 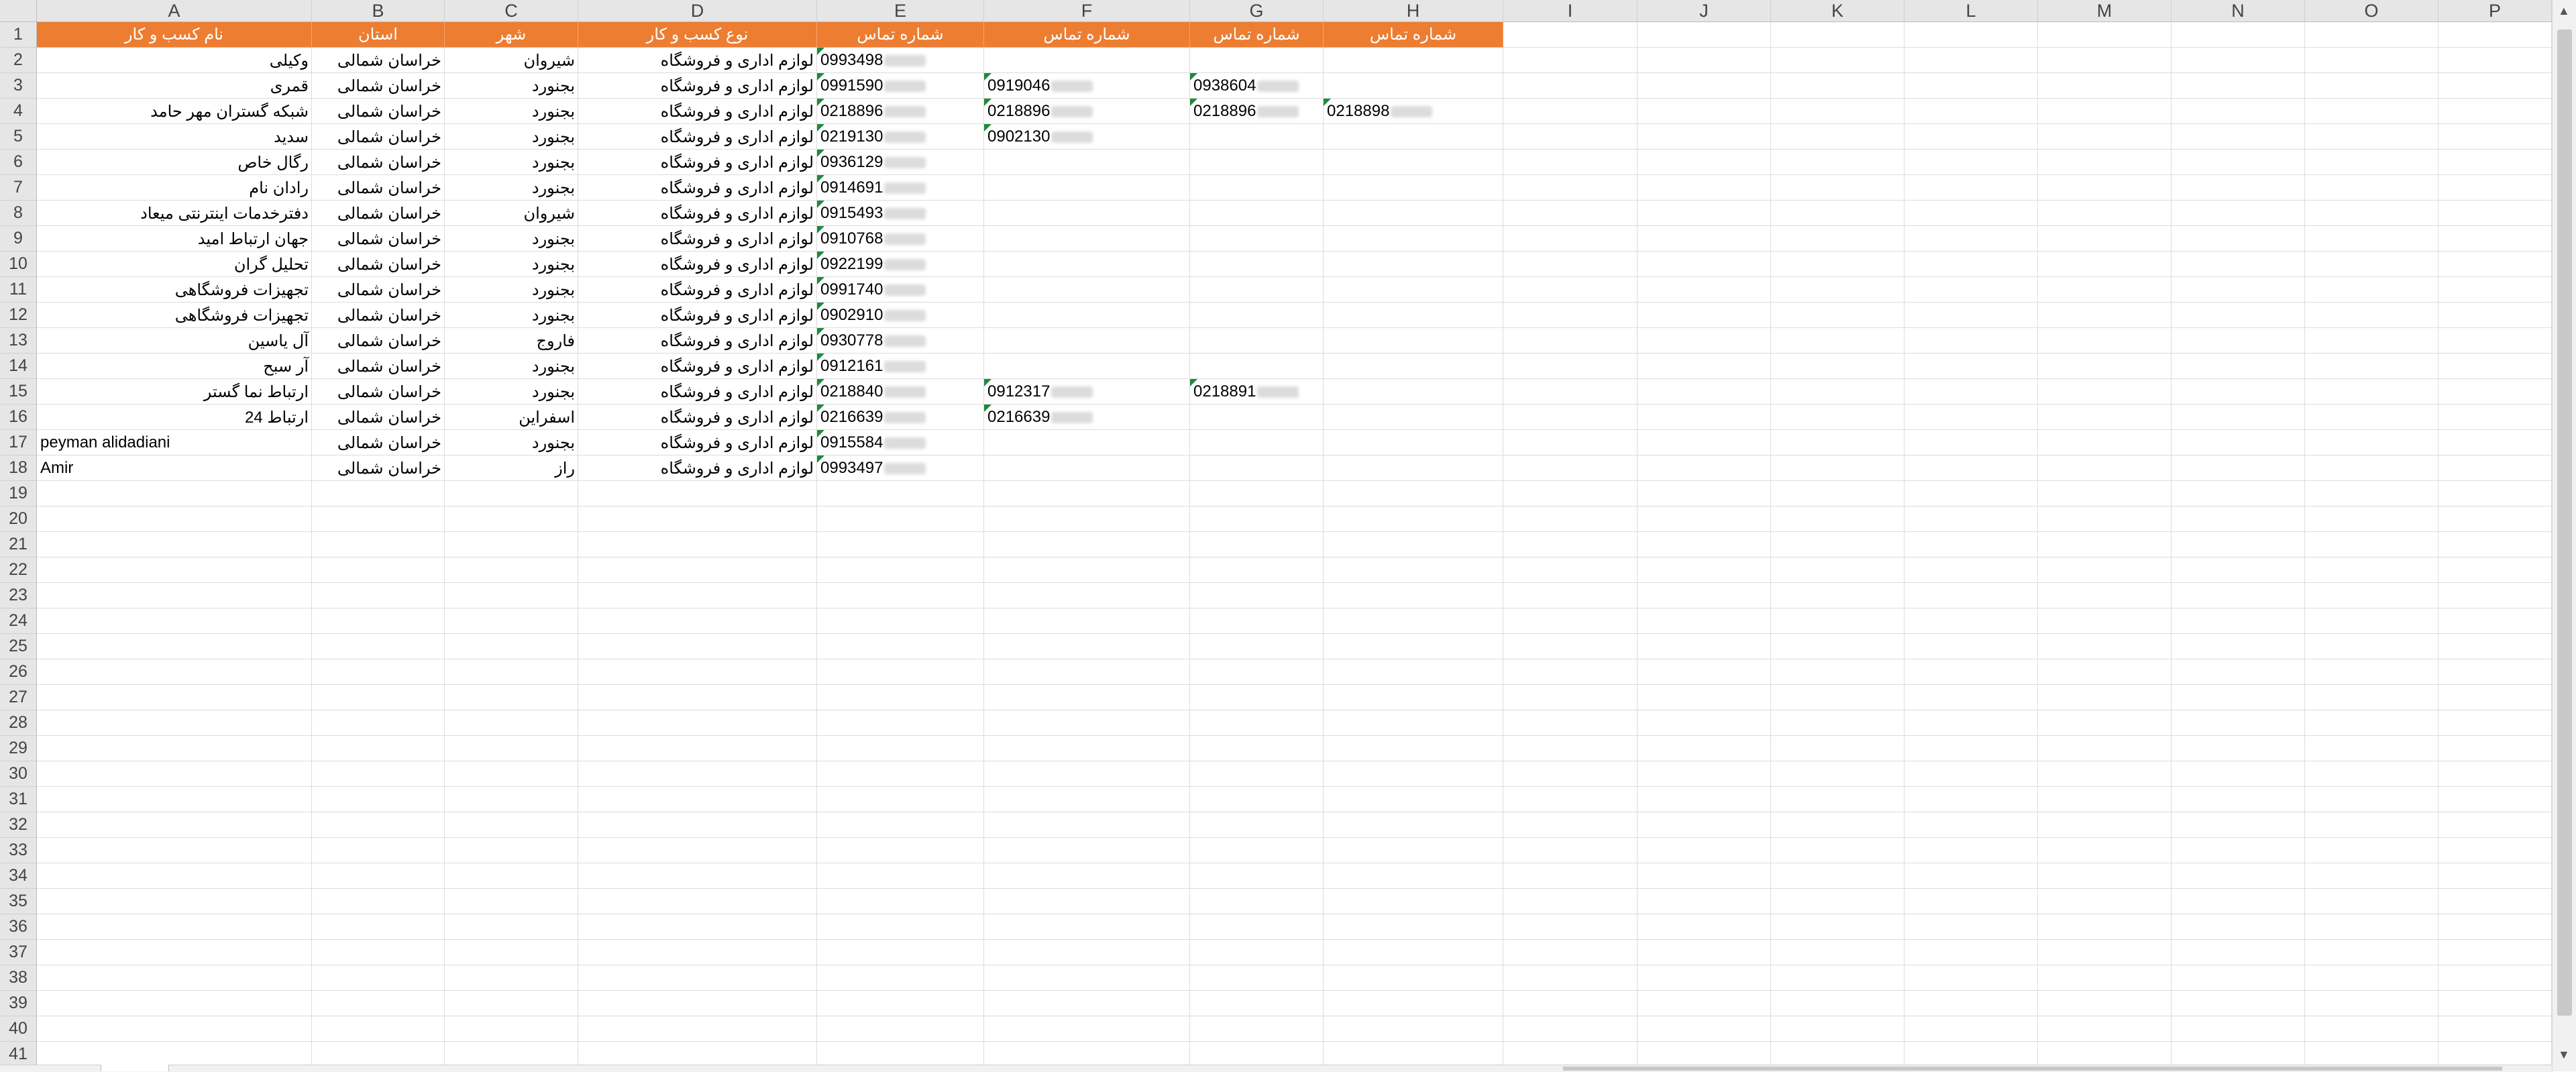 I want to click on row-header-39: 39, so click(x=18, y=1004).